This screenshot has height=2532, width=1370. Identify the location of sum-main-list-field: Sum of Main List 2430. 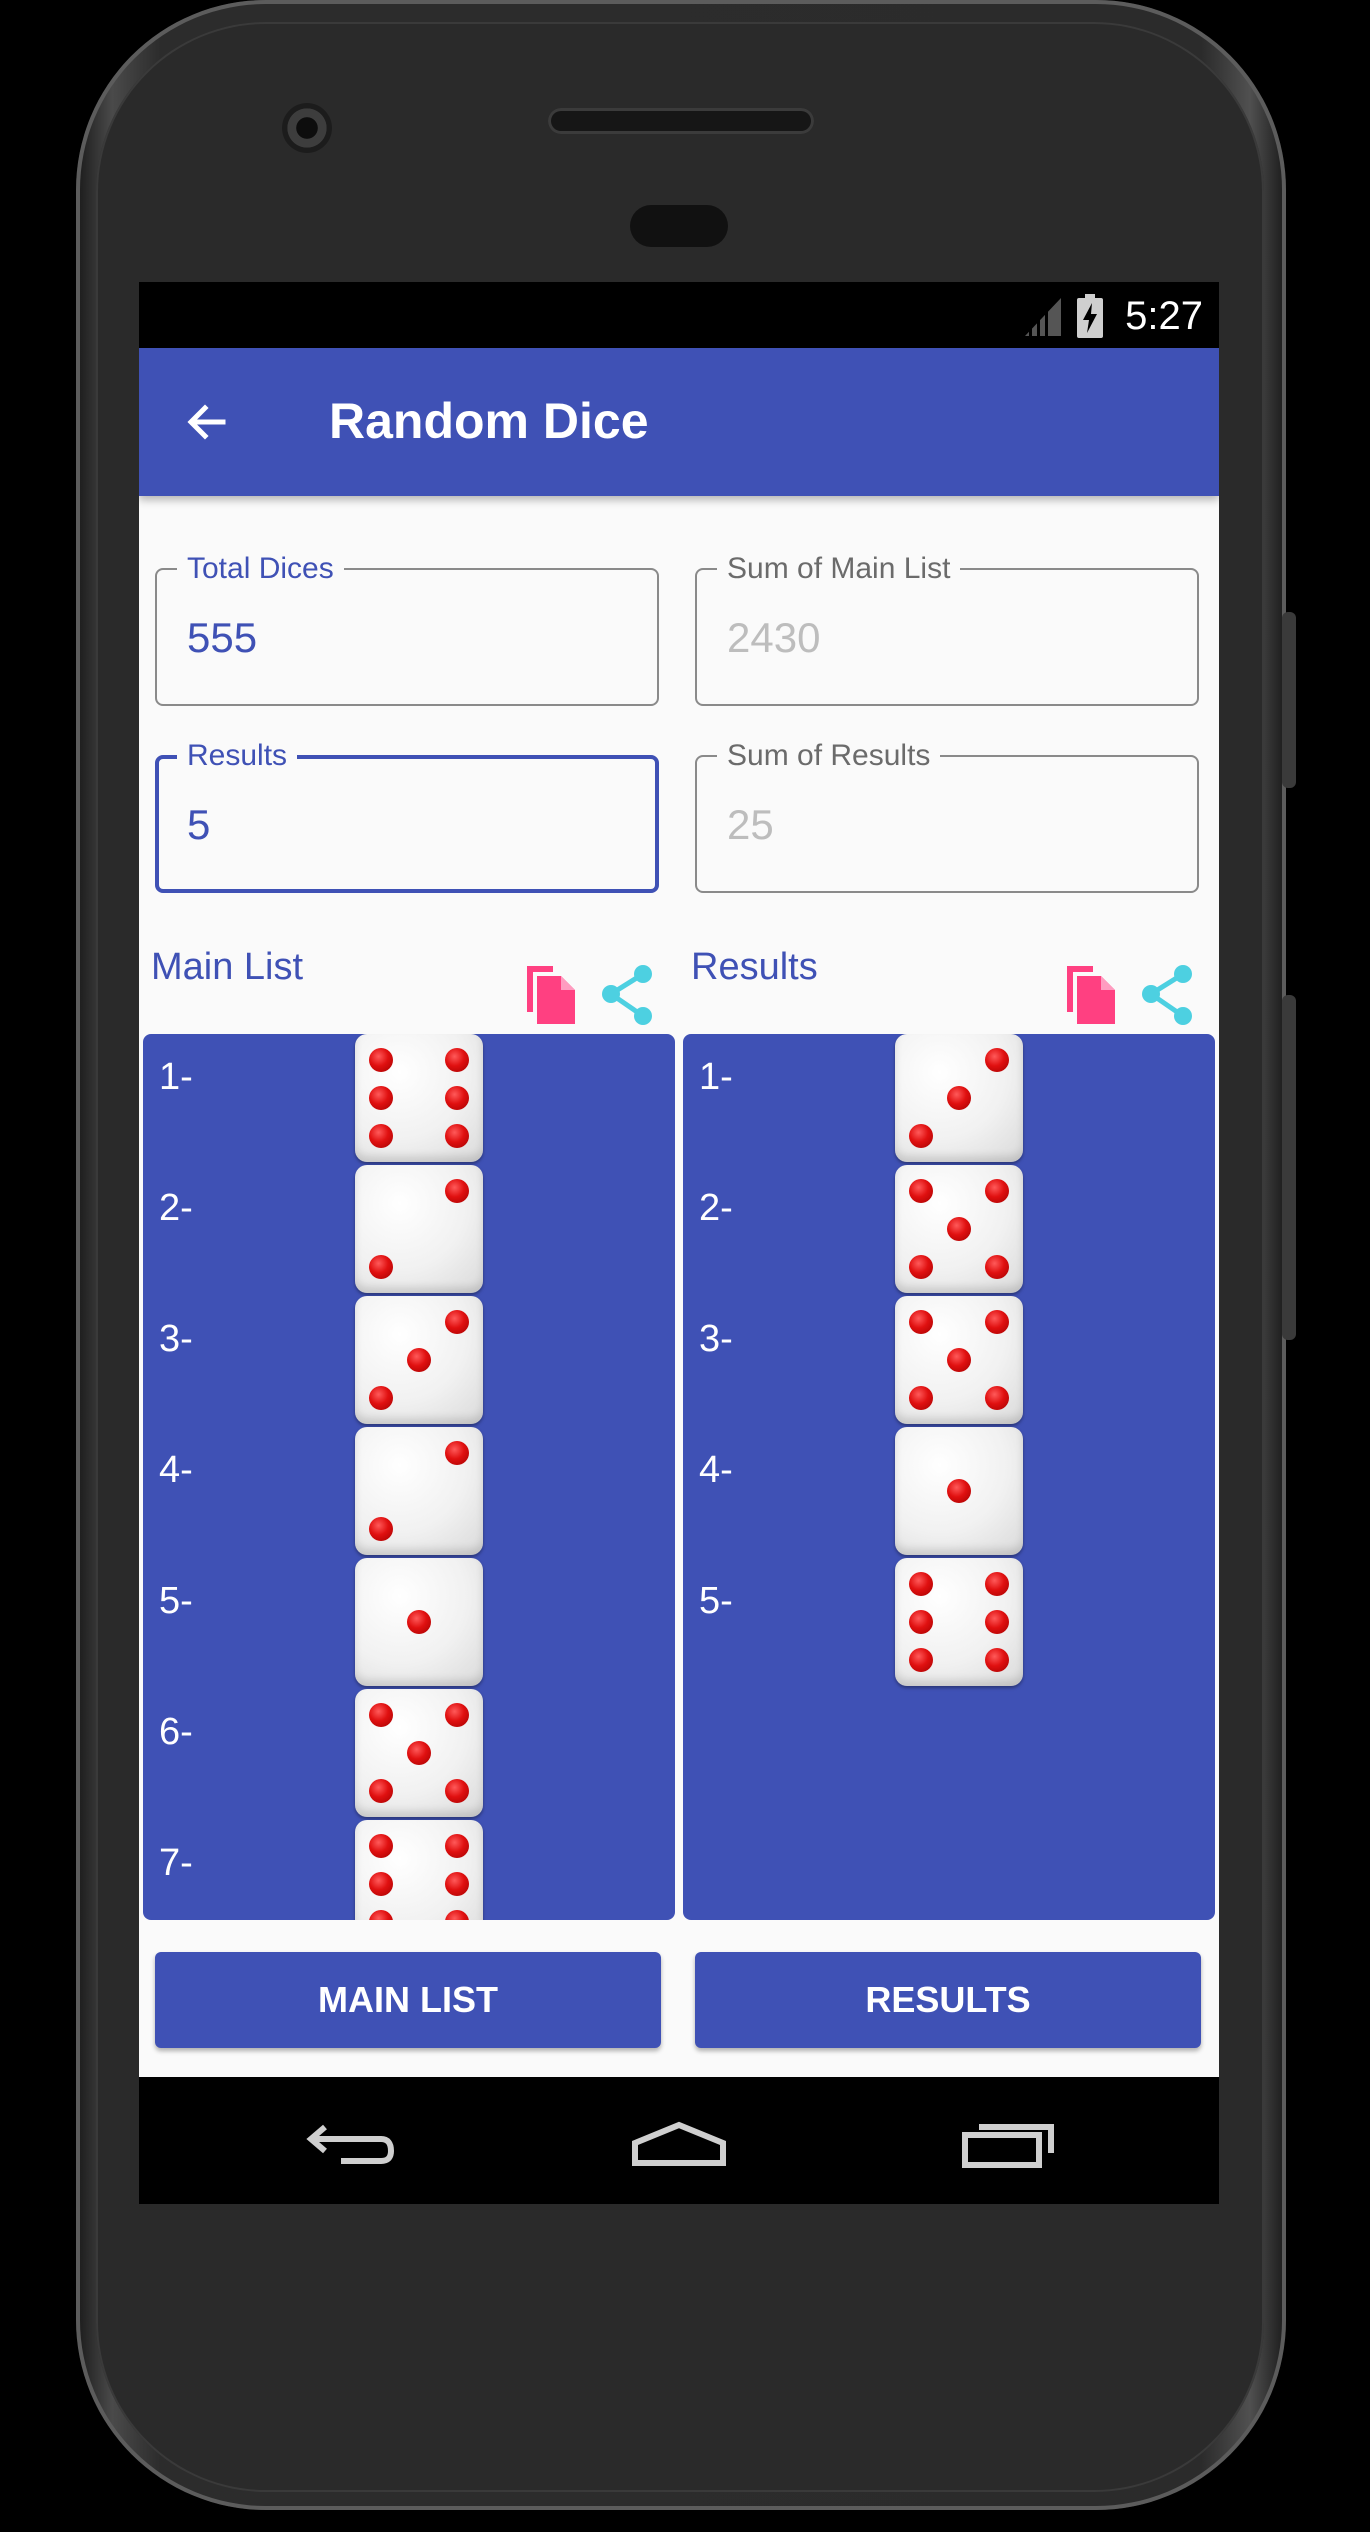
(947, 629).